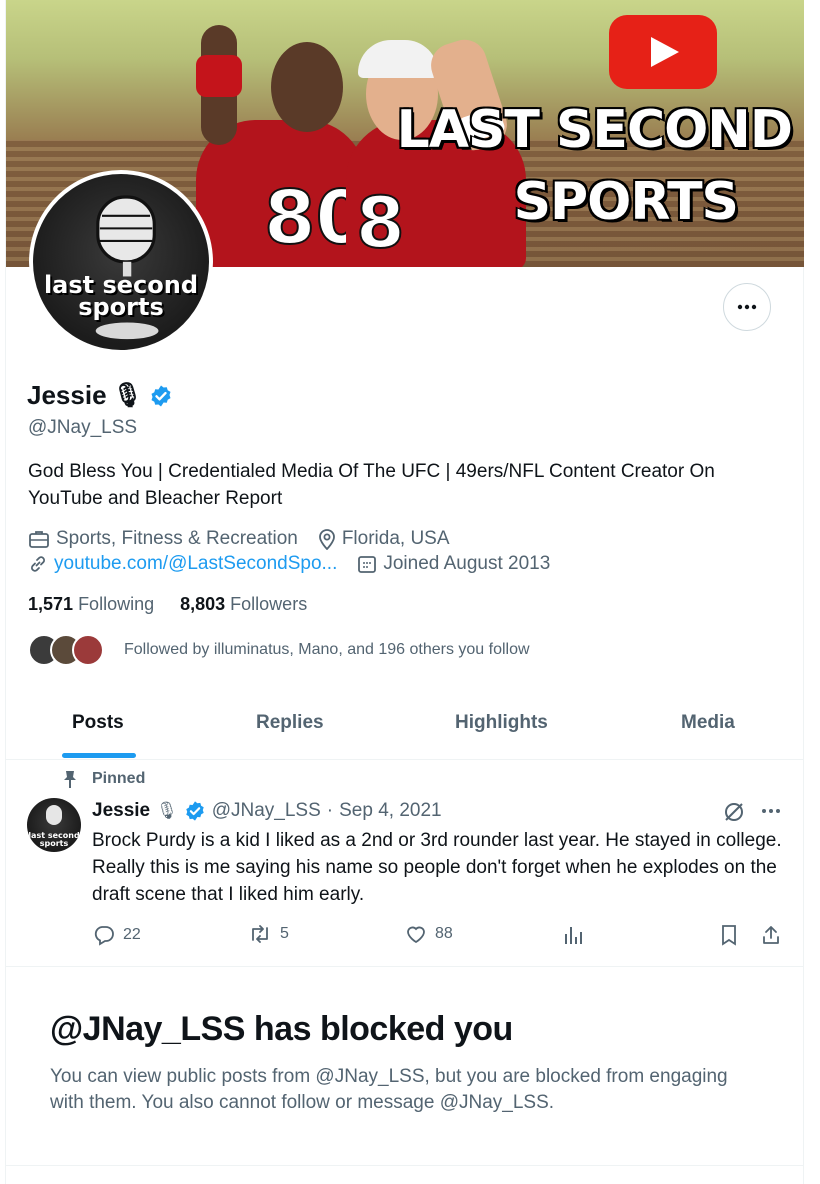  Describe the element at coordinates (734, 812) in the screenshot. I see `grok-icon` at that location.